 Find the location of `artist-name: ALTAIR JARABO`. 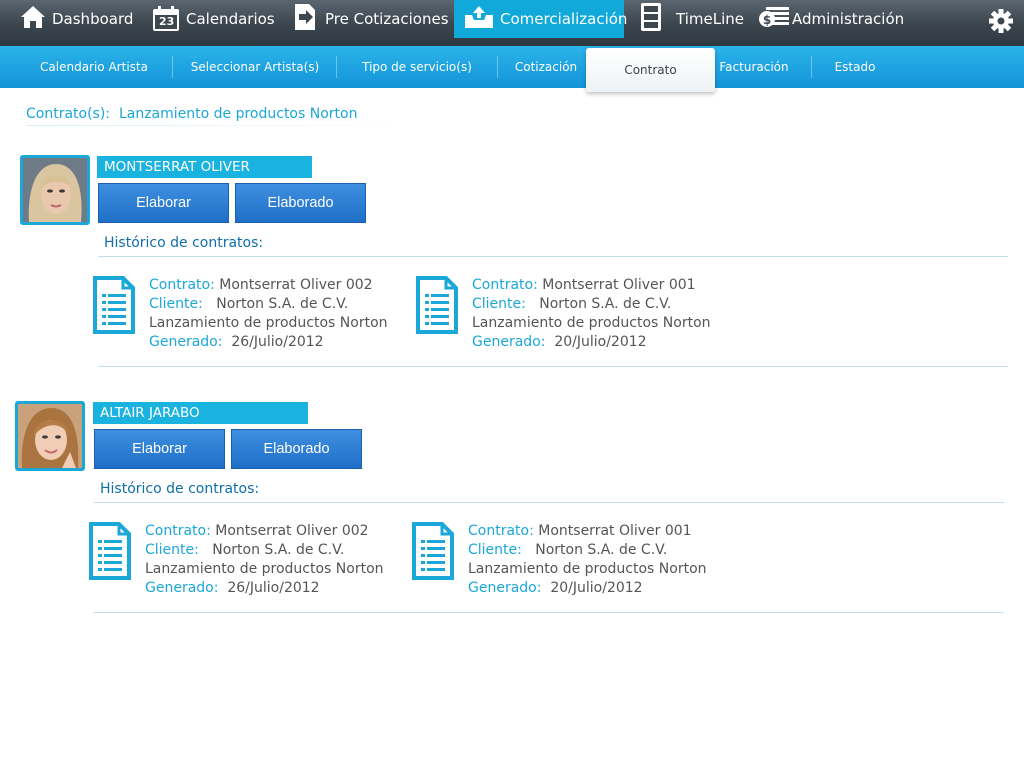

artist-name: ALTAIR JARABO is located at coordinates (200, 413).